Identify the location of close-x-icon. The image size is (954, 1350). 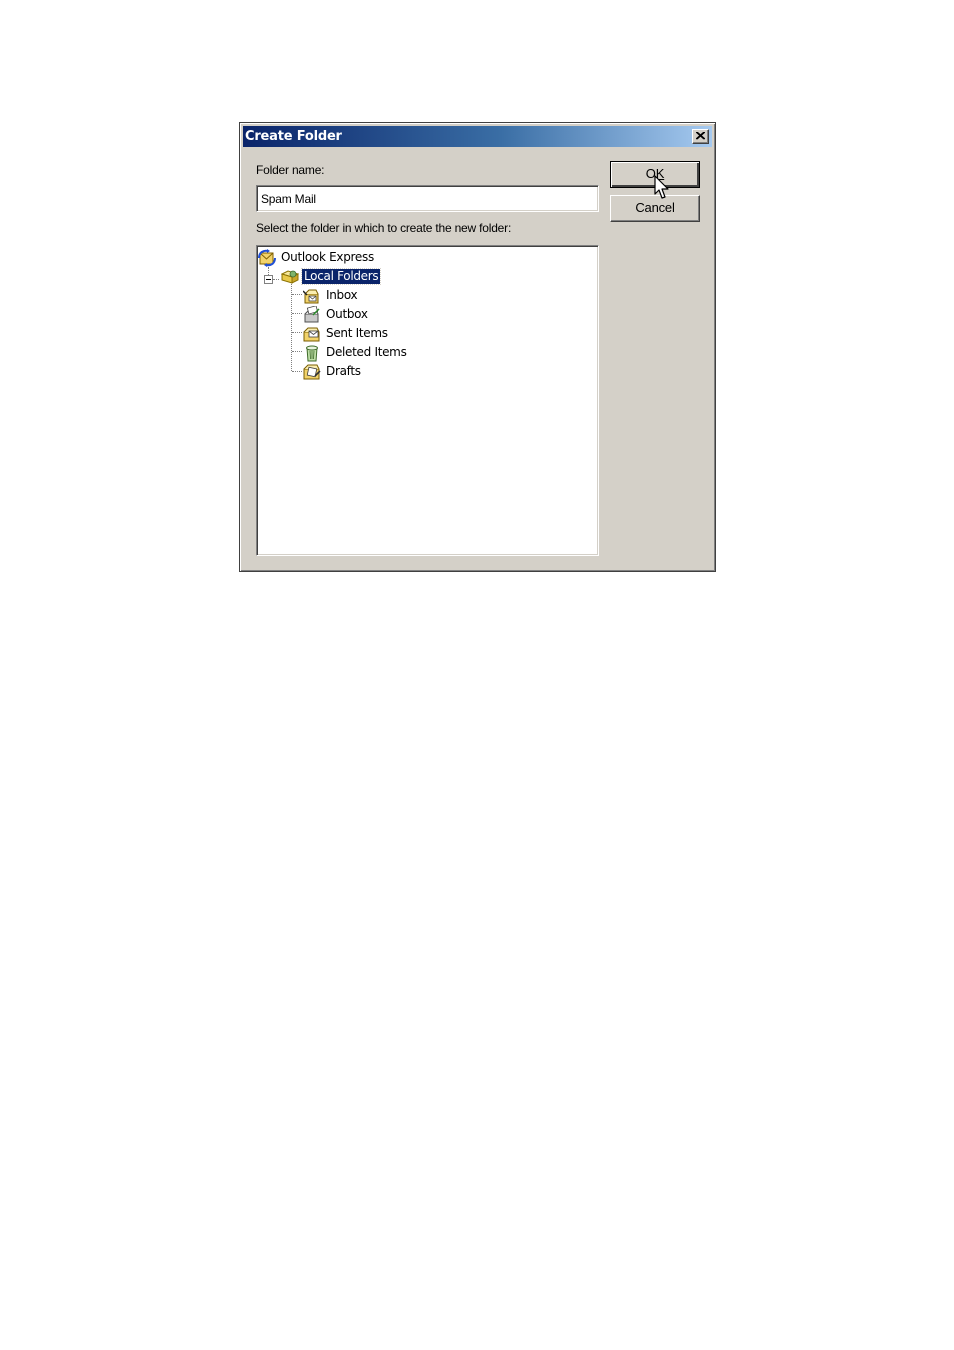
(700, 136).